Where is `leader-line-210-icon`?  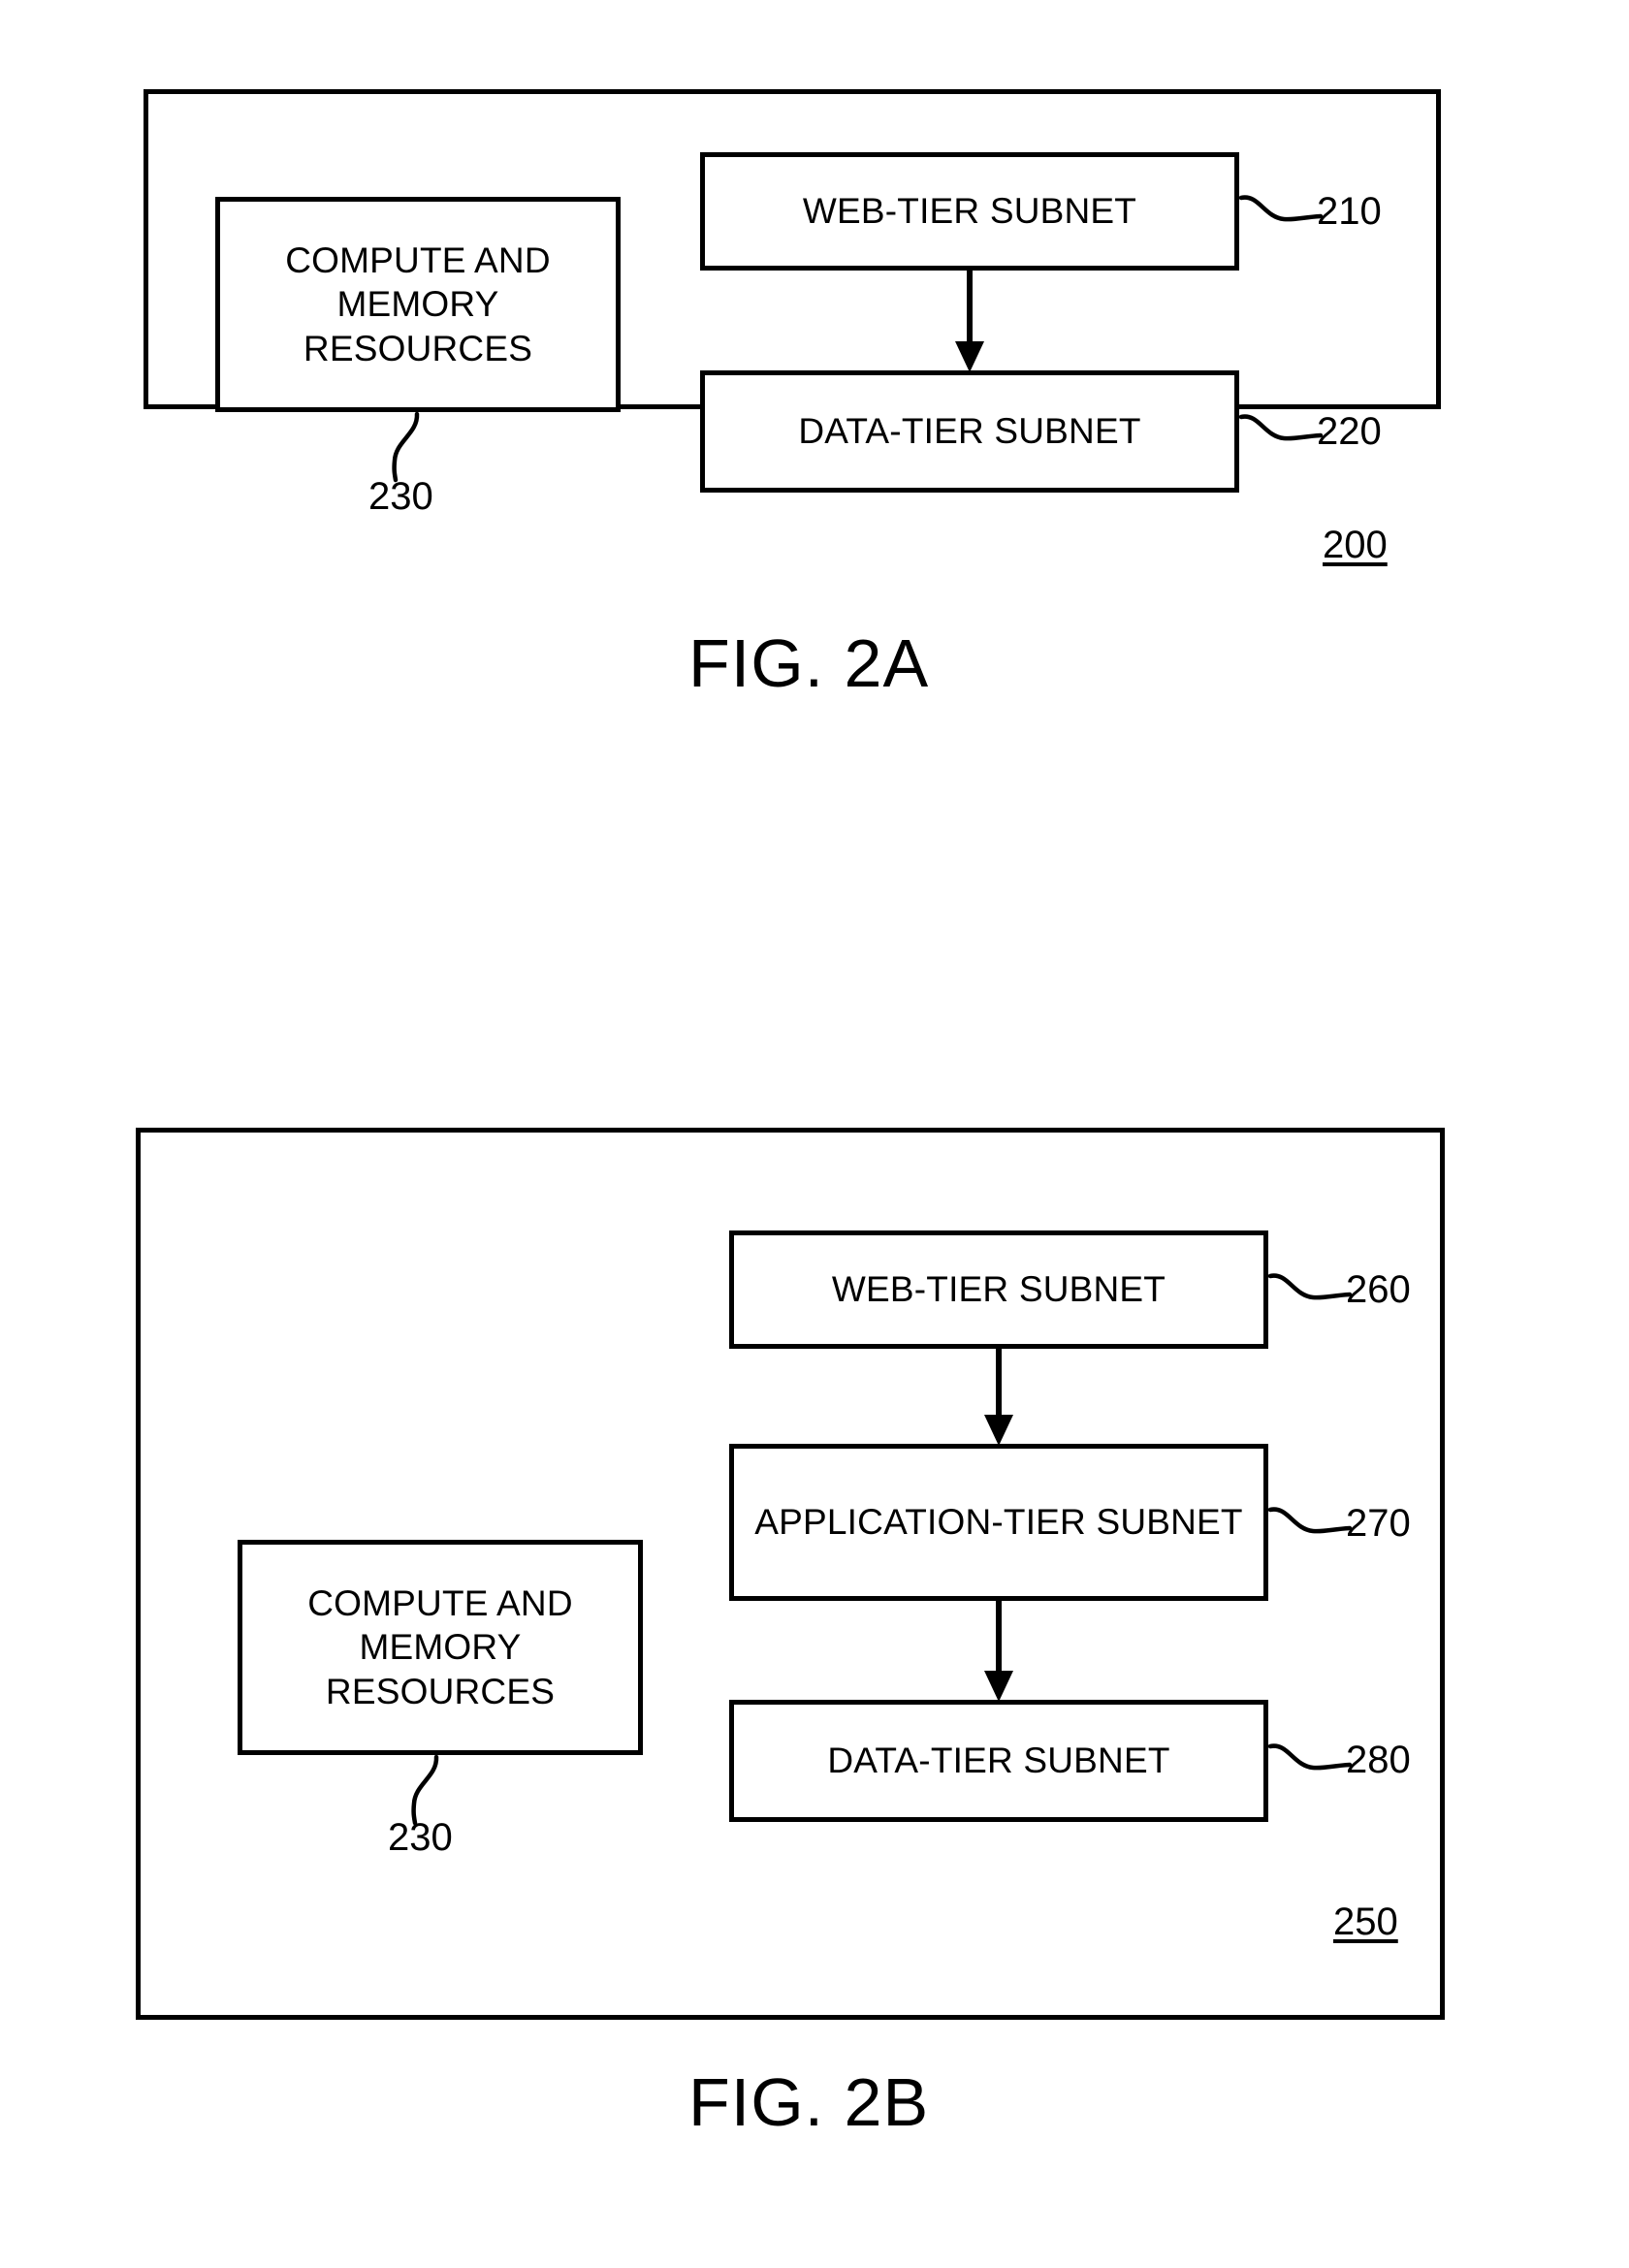 leader-line-210-icon is located at coordinates (1281, 208).